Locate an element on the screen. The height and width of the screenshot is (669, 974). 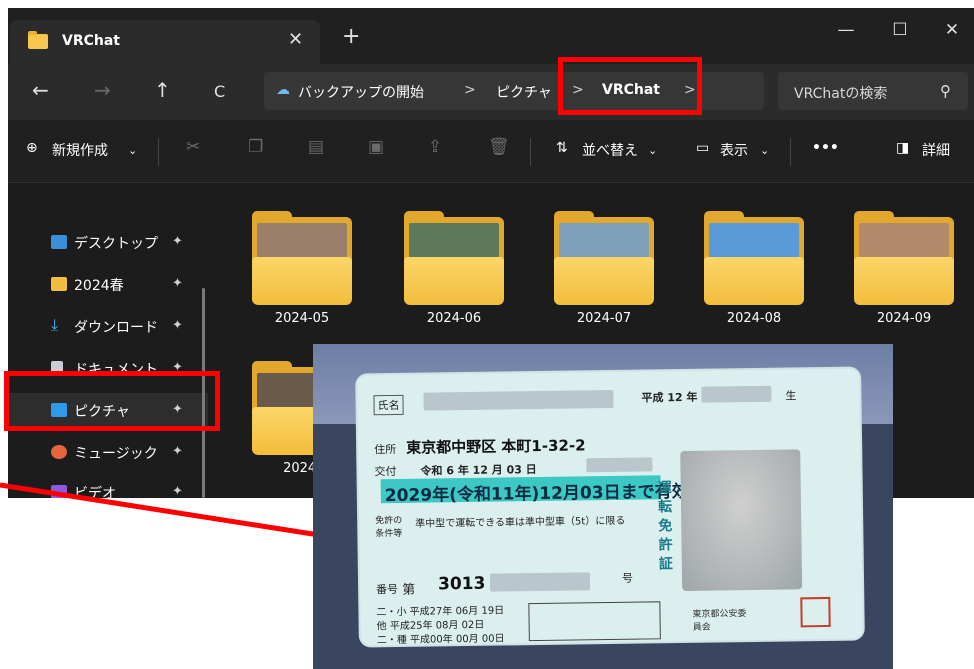
redacted-name is located at coordinates (518, 400).